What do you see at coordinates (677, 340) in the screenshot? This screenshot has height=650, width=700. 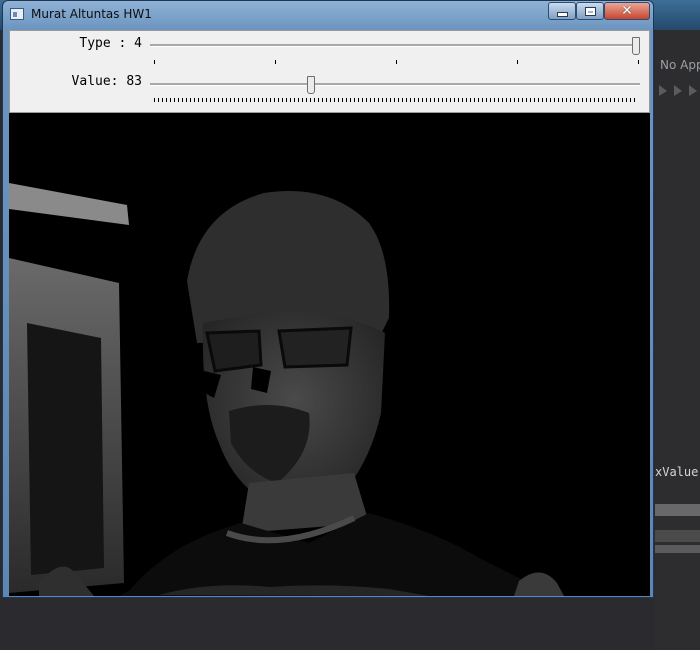 I see `background-ide-panel` at bounding box center [677, 340].